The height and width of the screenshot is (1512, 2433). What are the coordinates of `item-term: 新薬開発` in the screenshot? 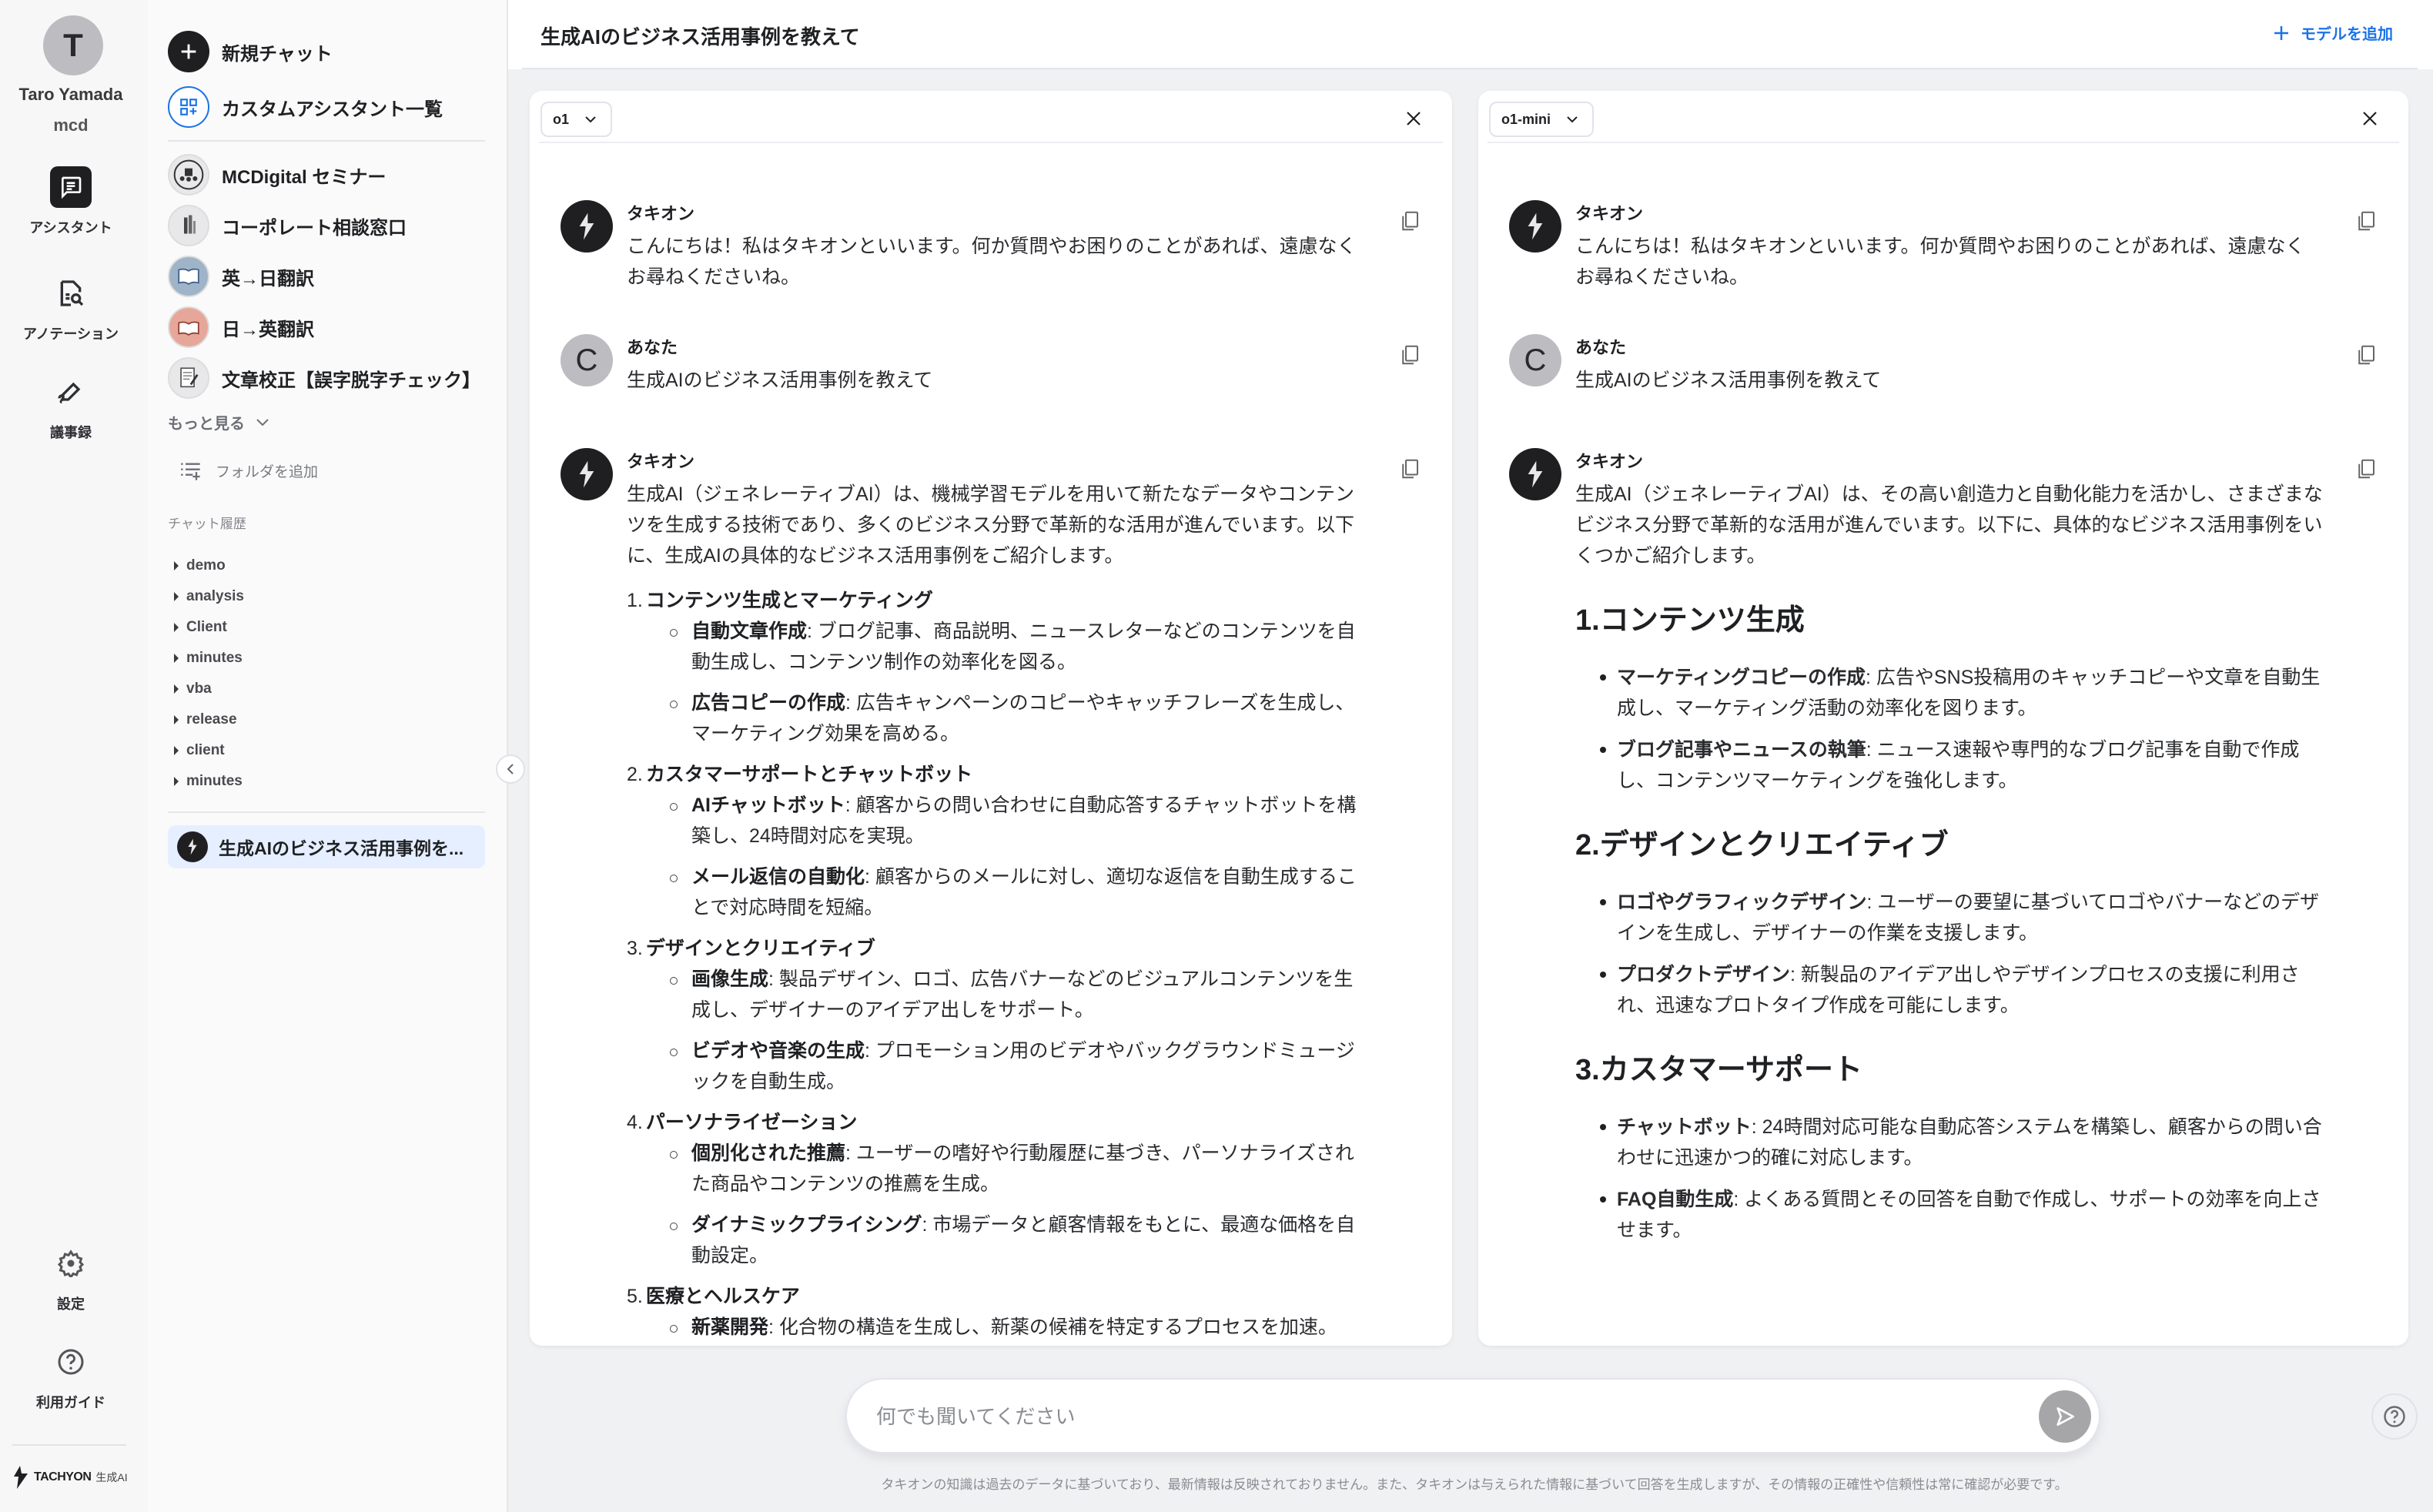 It's located at (730, 1327).